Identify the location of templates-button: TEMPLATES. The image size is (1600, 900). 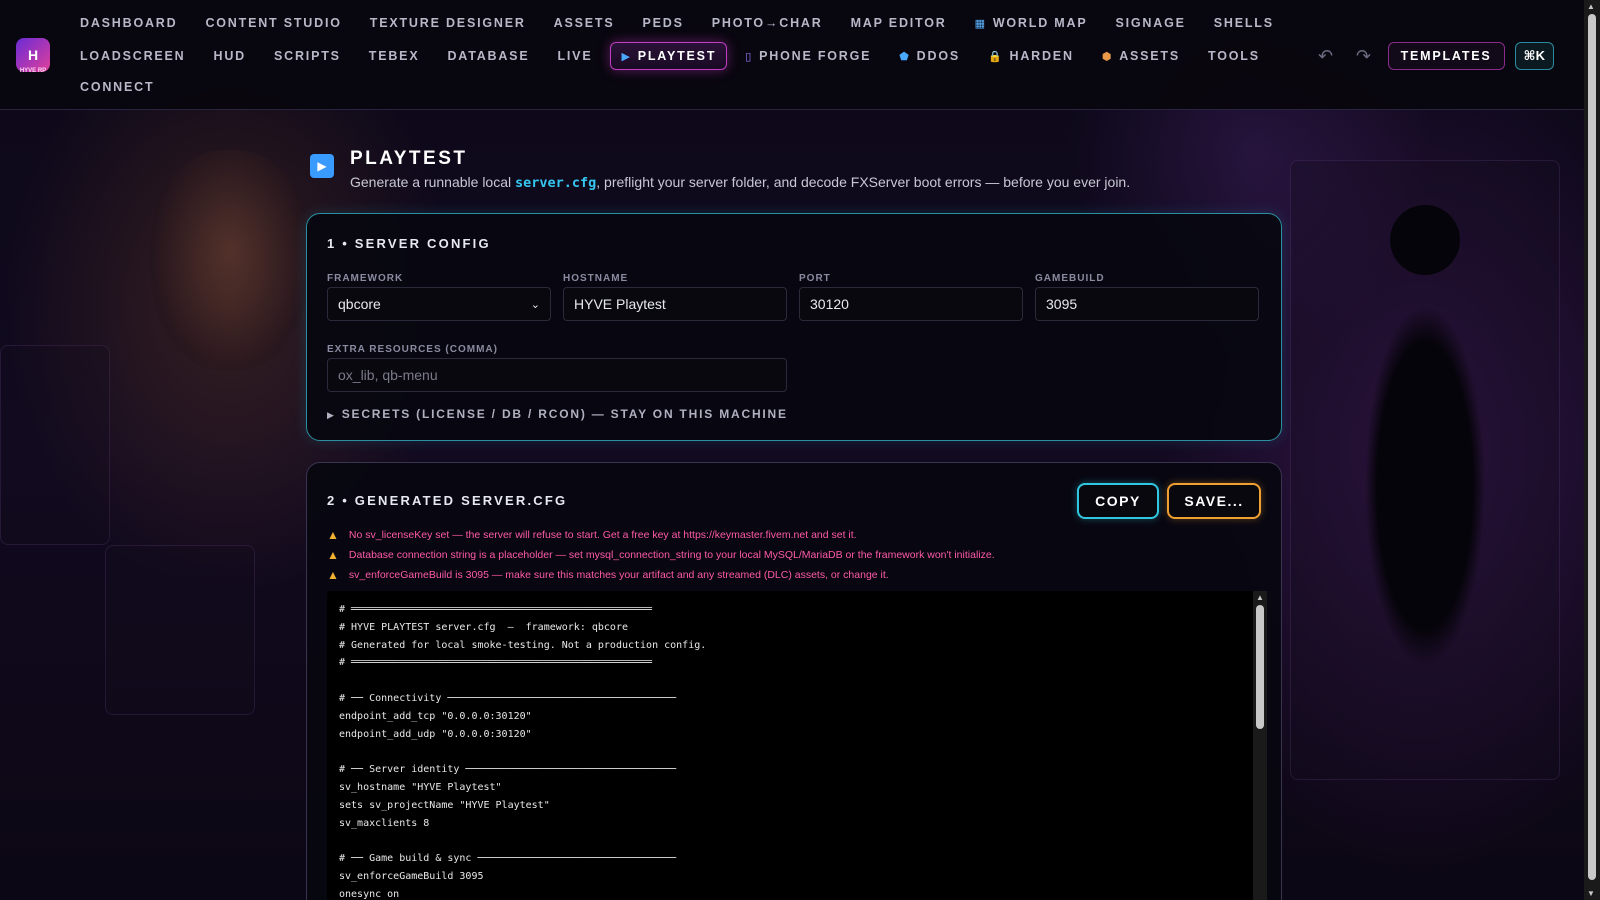
(1446, 56).